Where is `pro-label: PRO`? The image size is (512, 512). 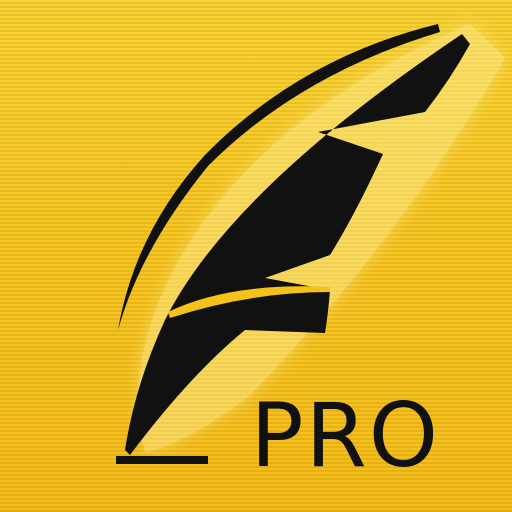 pro-label: PRO is located at coordinates (345, 435).